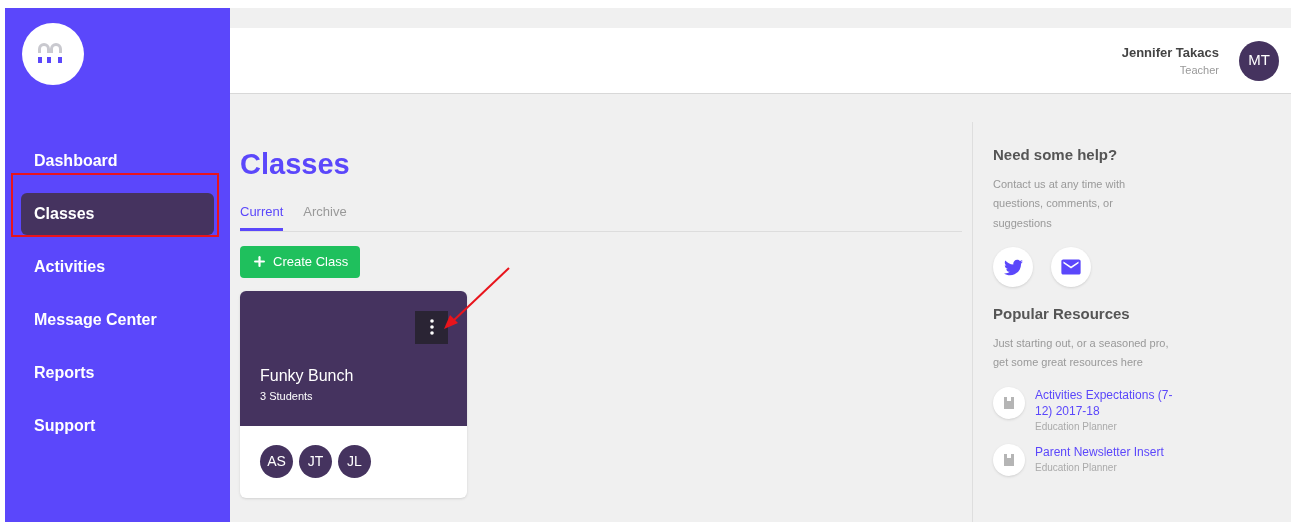  What do you see at coordinates (287, 396) in the screenshot?
I see `student-count: 3 Students` at bounding box center [287, 396].